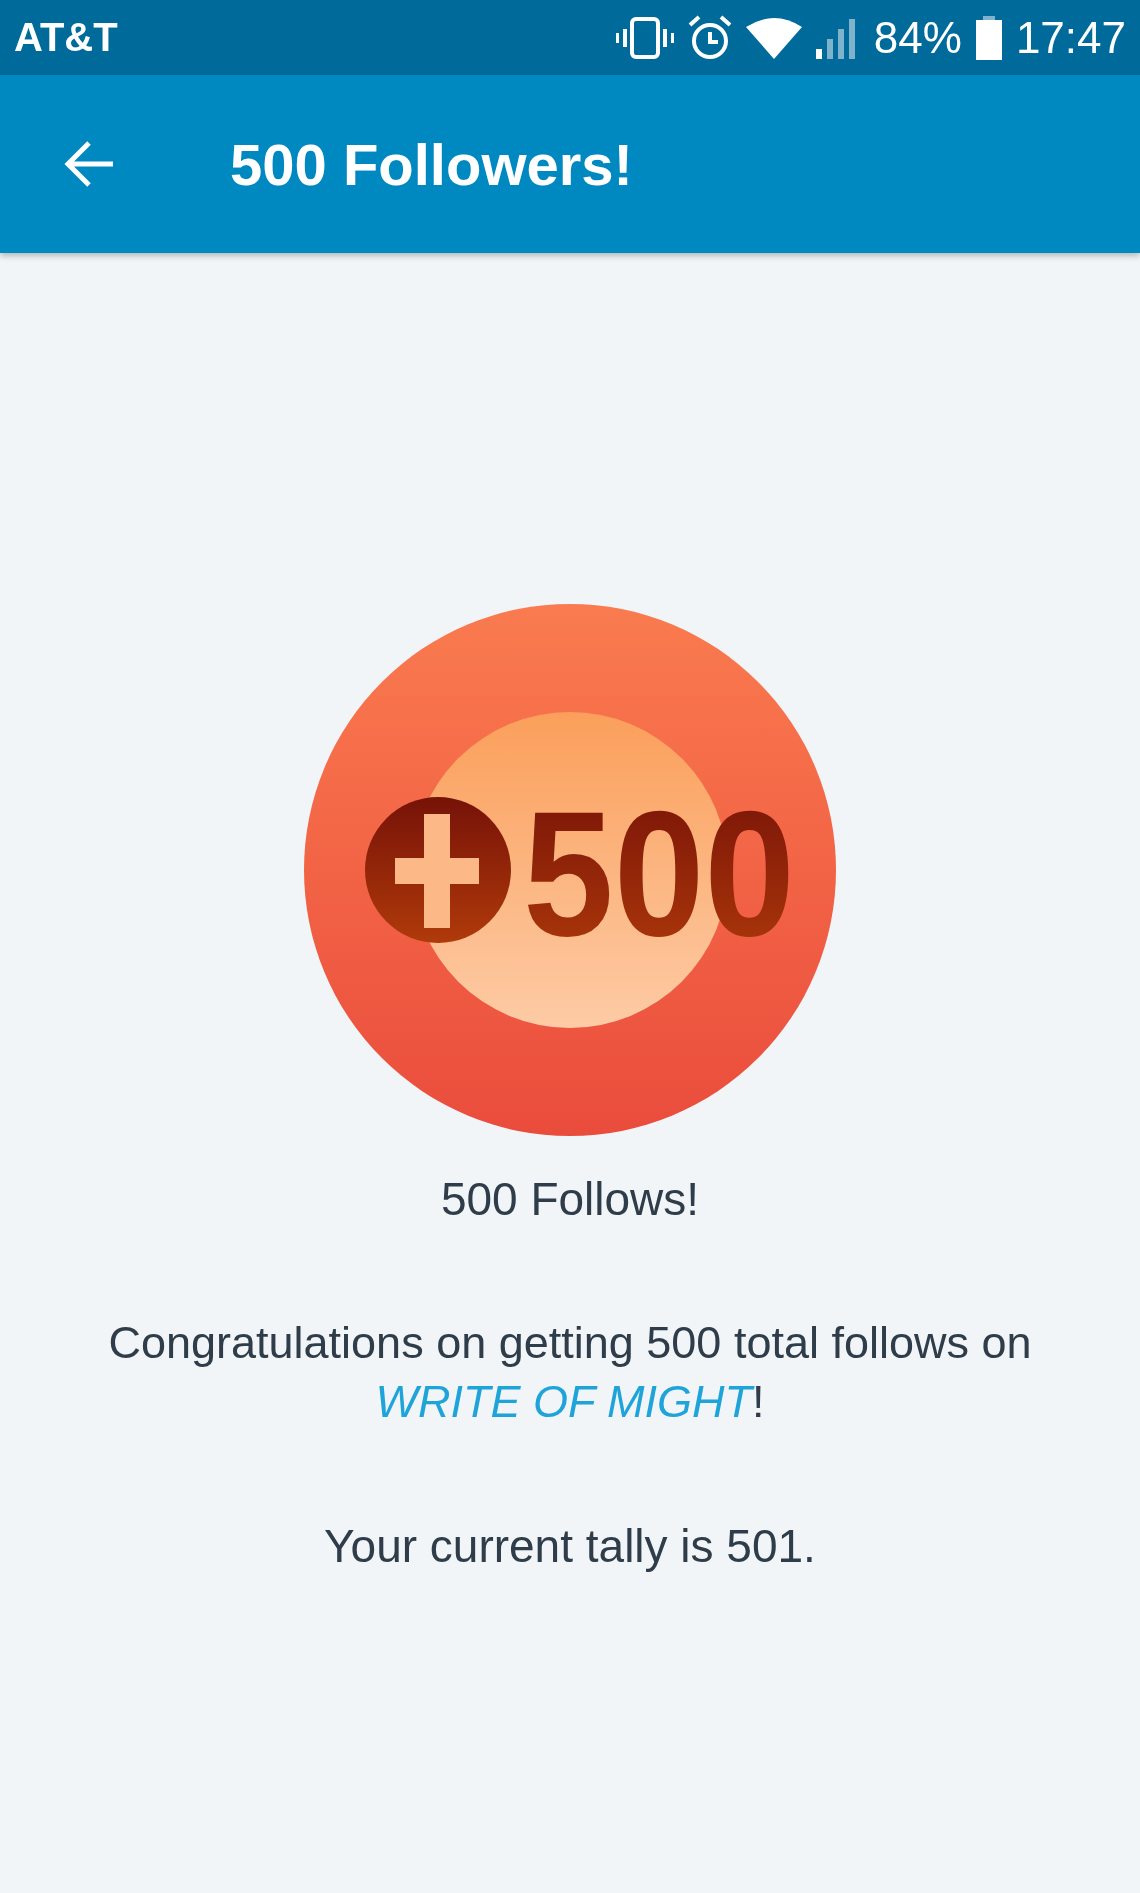  Describe the element at coordinates (1070, 37) in the screenshot. I see `clock-time: 17:47` at that location.